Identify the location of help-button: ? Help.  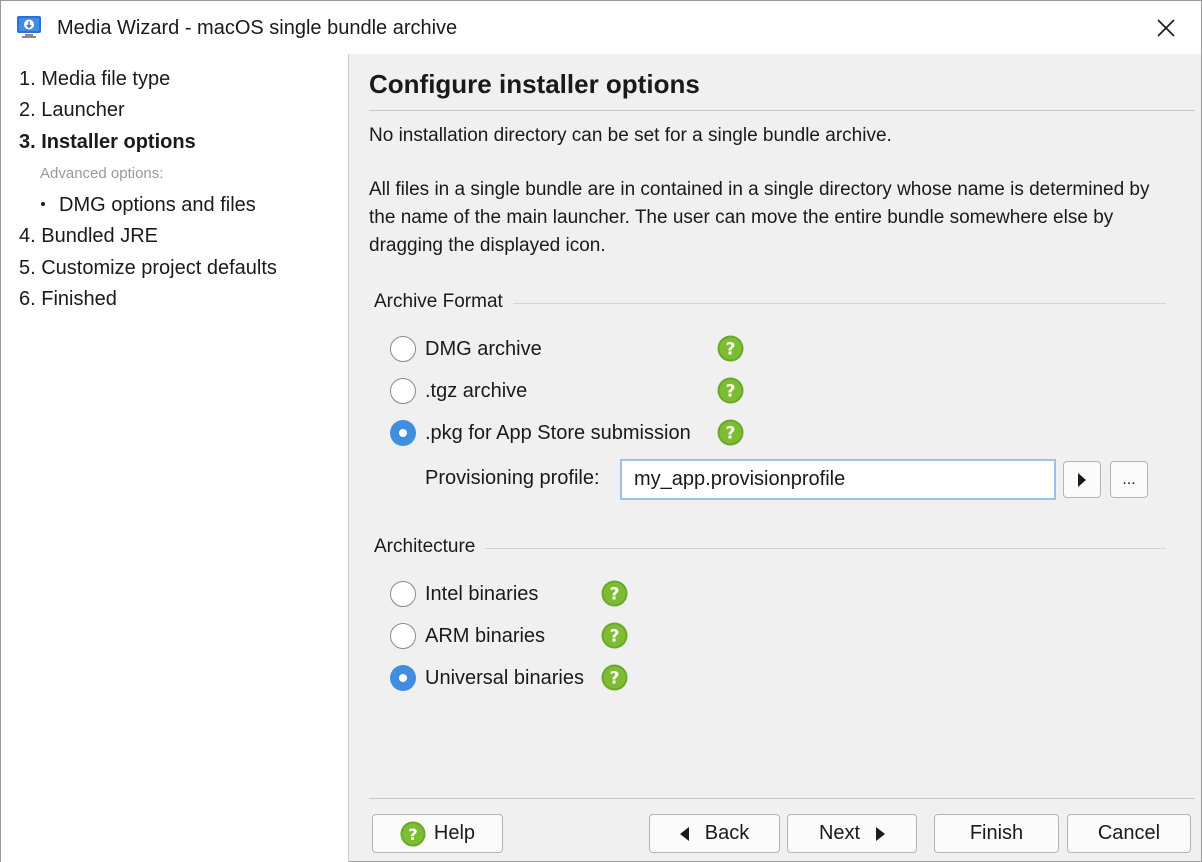
(437, 833).